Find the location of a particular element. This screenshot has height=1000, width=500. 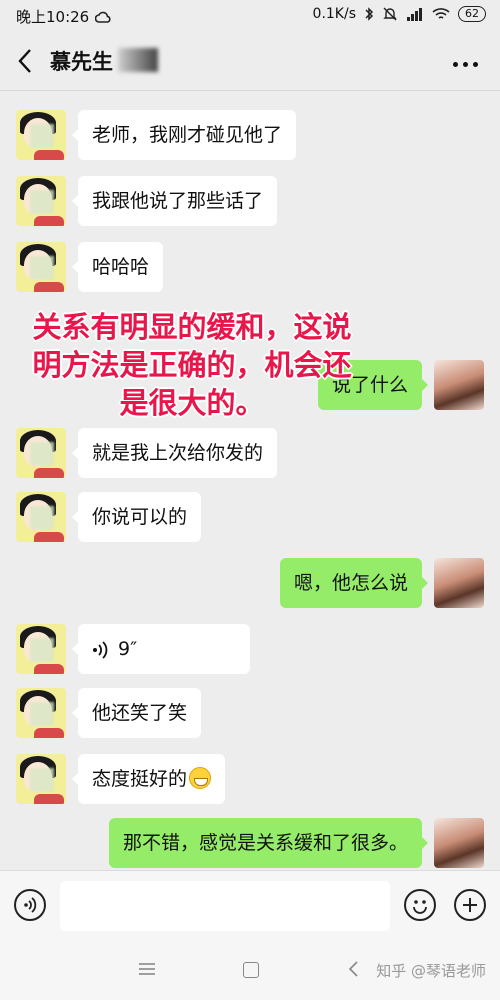

battery-level: 62 is located at coordinates (472, 14).